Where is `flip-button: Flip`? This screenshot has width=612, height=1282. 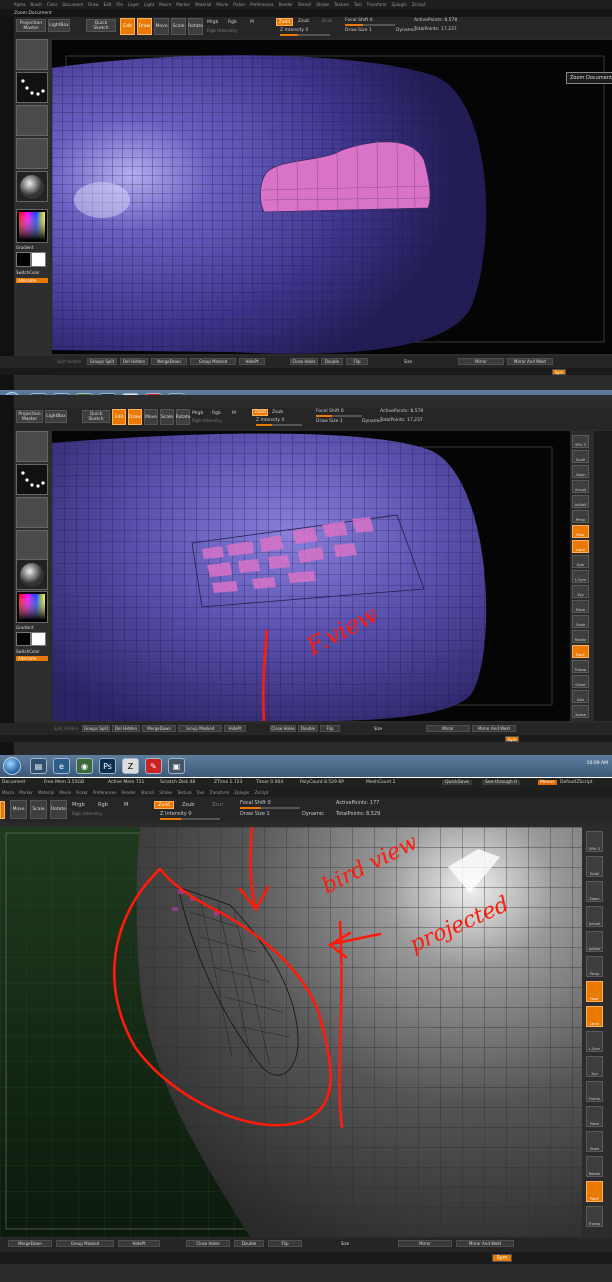 flip-button: Flip is located at coordinates (330, 728).